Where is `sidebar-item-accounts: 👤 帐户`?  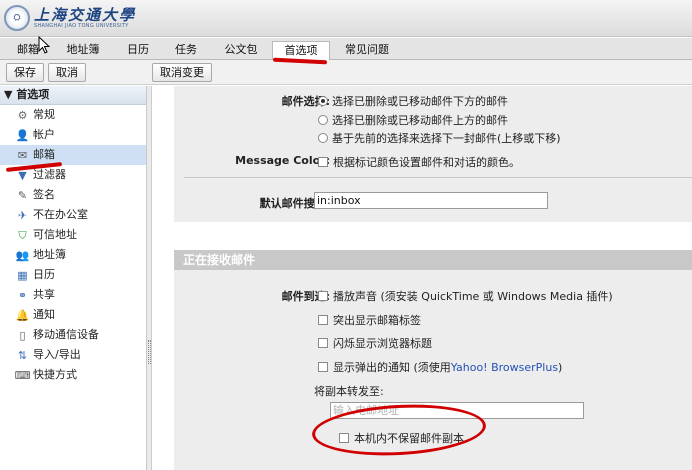 sidebar-item-accounts: 👤 帐户 is located at coordinates (73, 135).